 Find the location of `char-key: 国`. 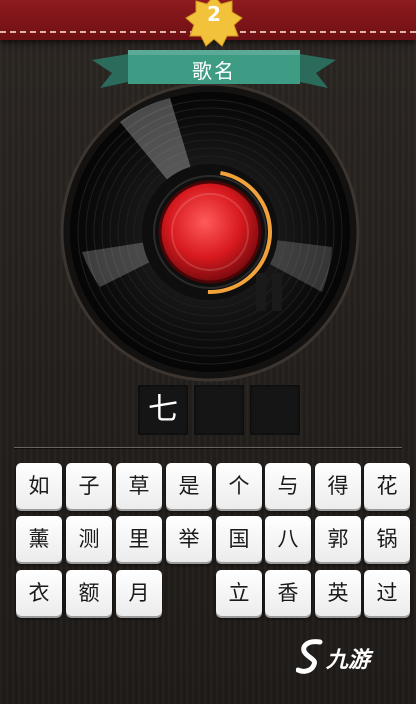

char-key: 国 is located at coordinates (239, 539).